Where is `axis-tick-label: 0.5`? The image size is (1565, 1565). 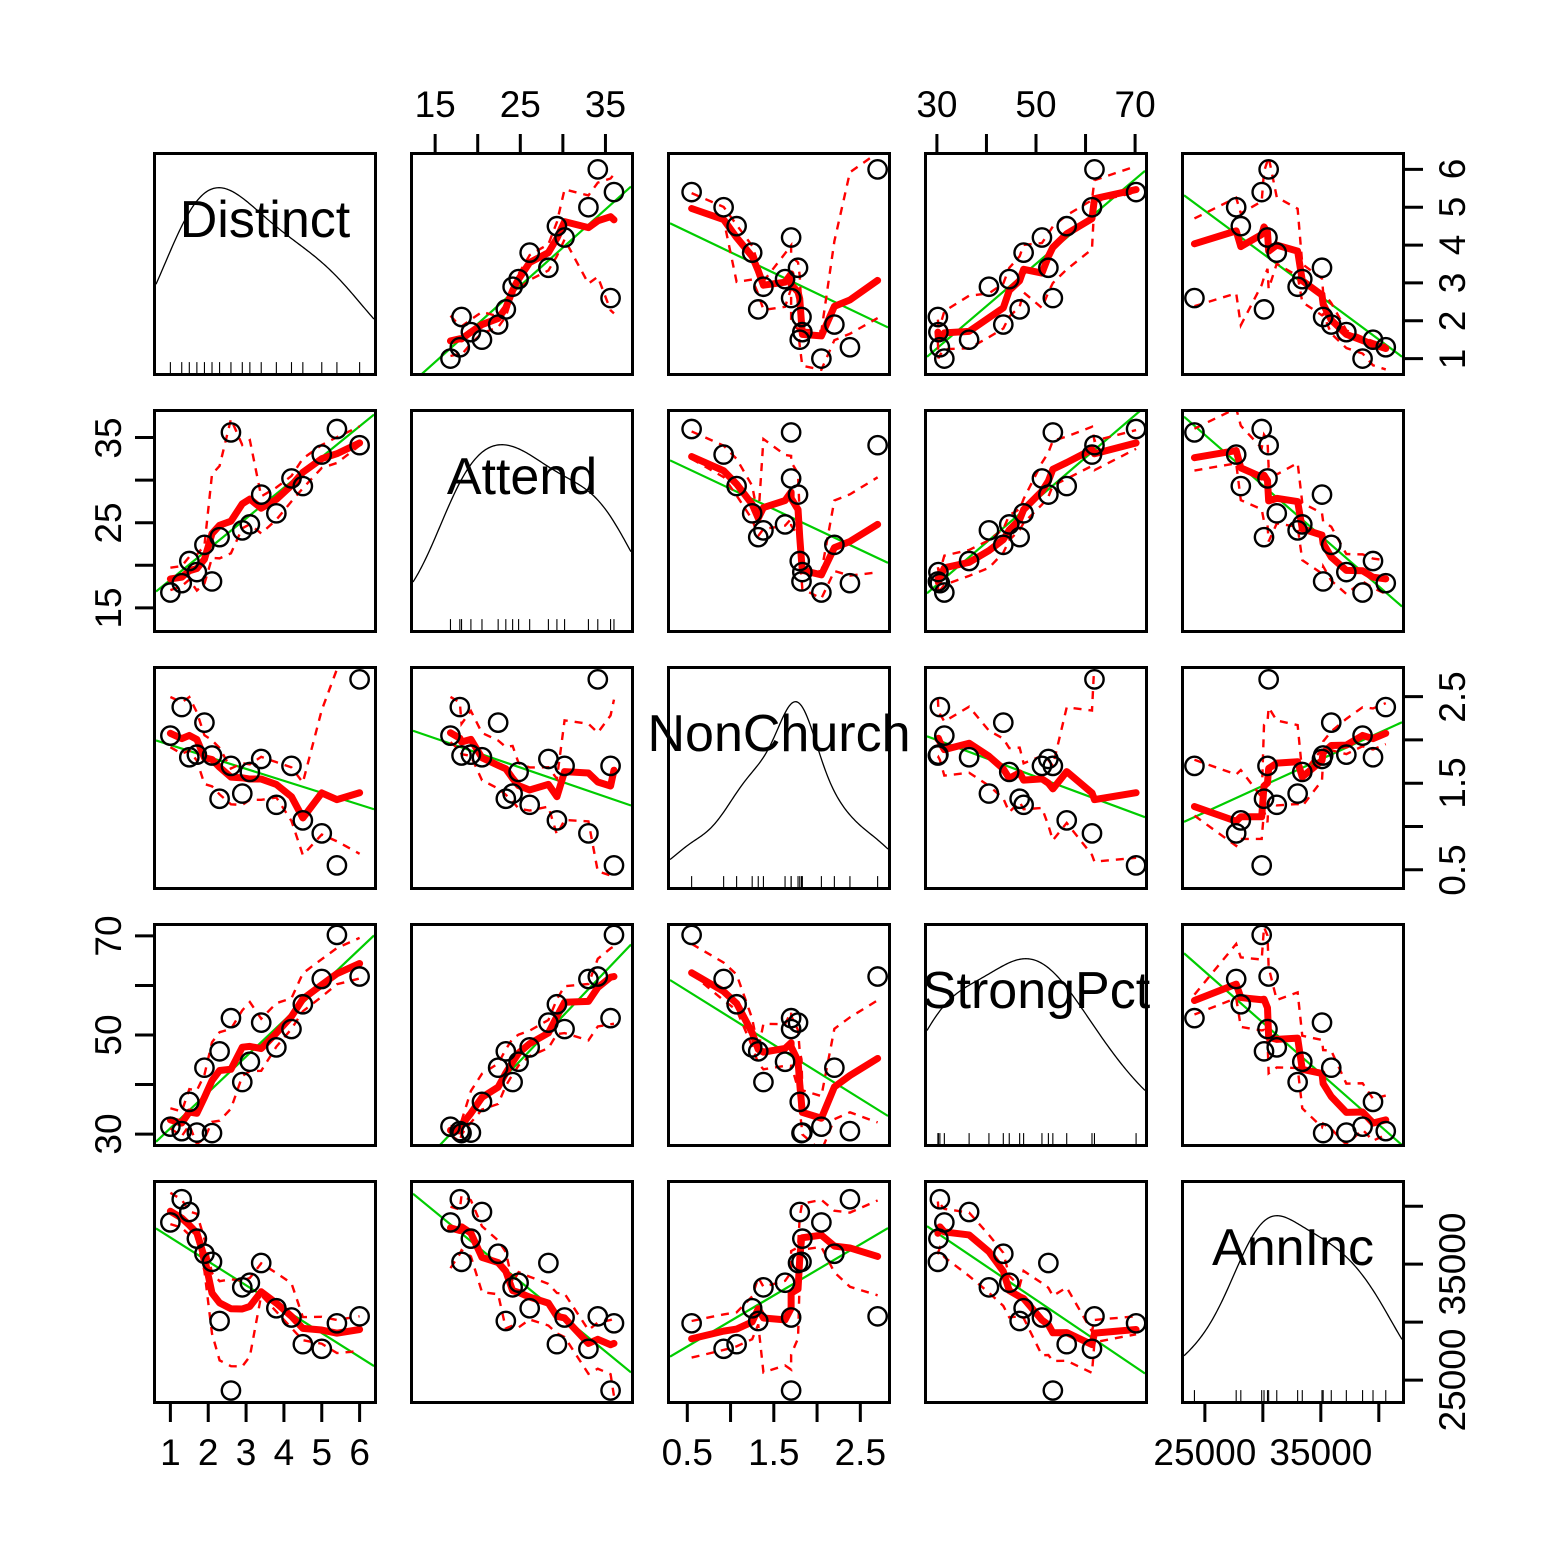 axis-tick-label: 0.5 is located at coordinates (687, 1452).